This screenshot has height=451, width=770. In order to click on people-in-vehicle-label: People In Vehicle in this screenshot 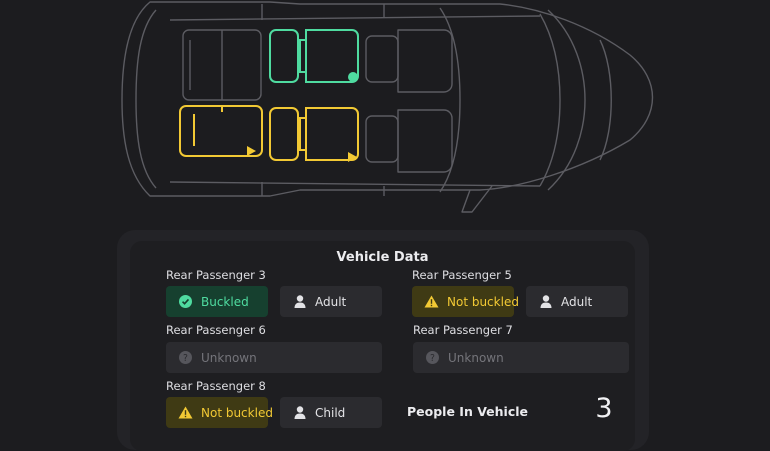, I will do `click(468, 411)`.